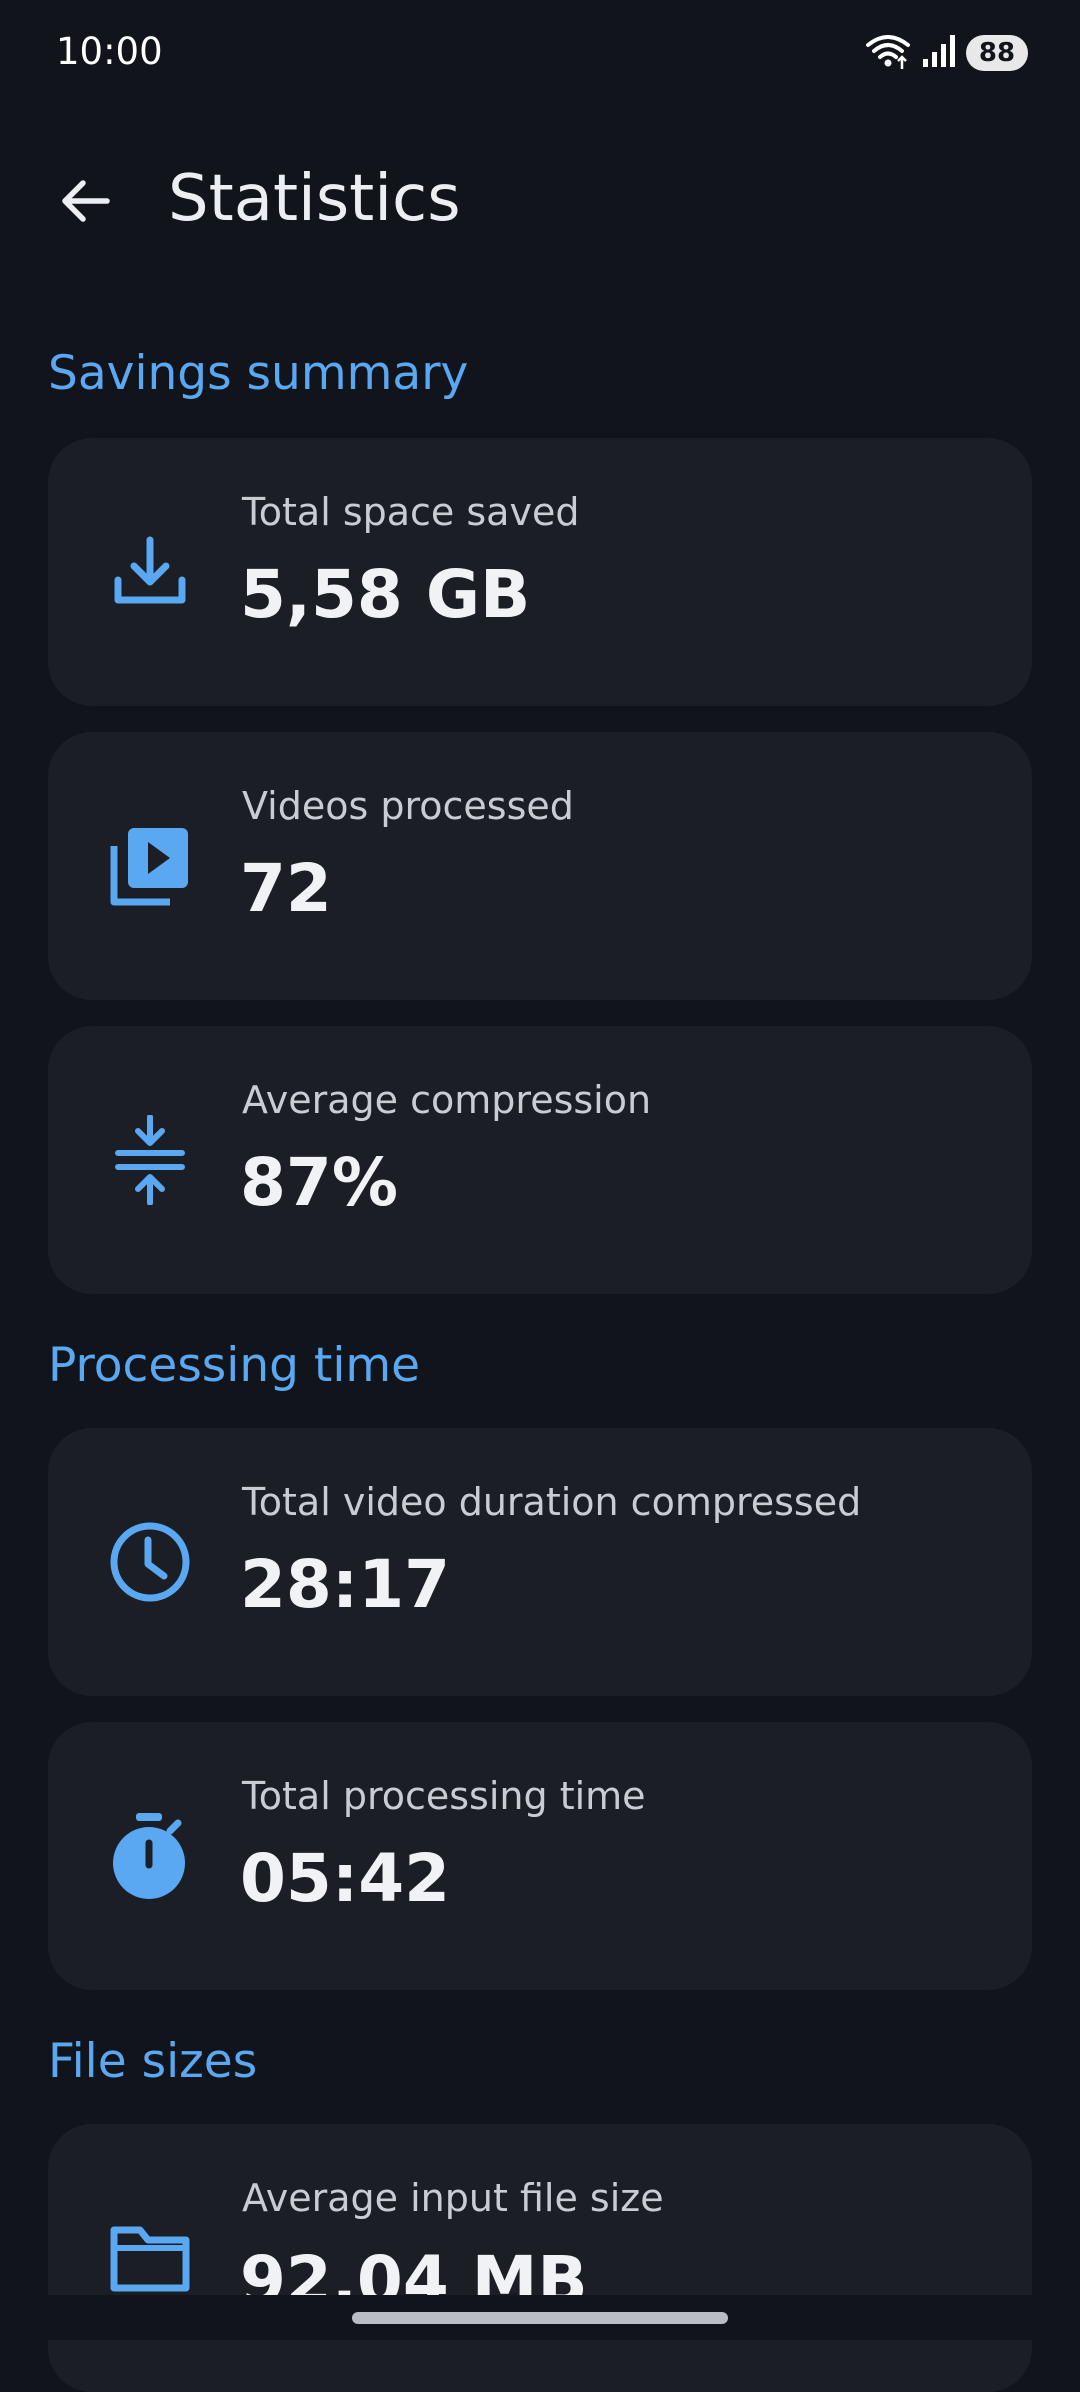 The width and height of the screenshot is (1080, 2392). I want to click on status-time: 10:00, so click(109, 51).